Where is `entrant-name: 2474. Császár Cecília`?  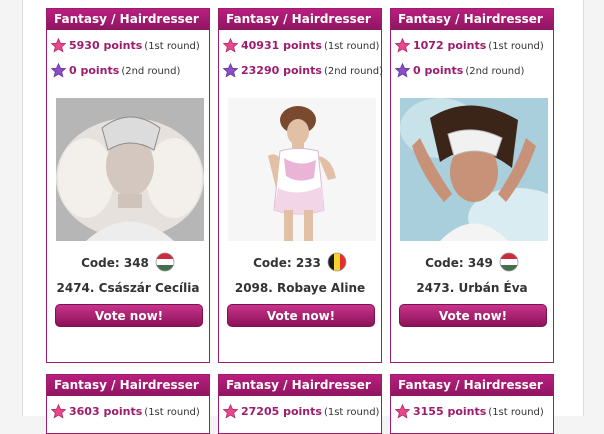
entrant-name: 2474. Császár Cecília is located at coordinates (128, 288).